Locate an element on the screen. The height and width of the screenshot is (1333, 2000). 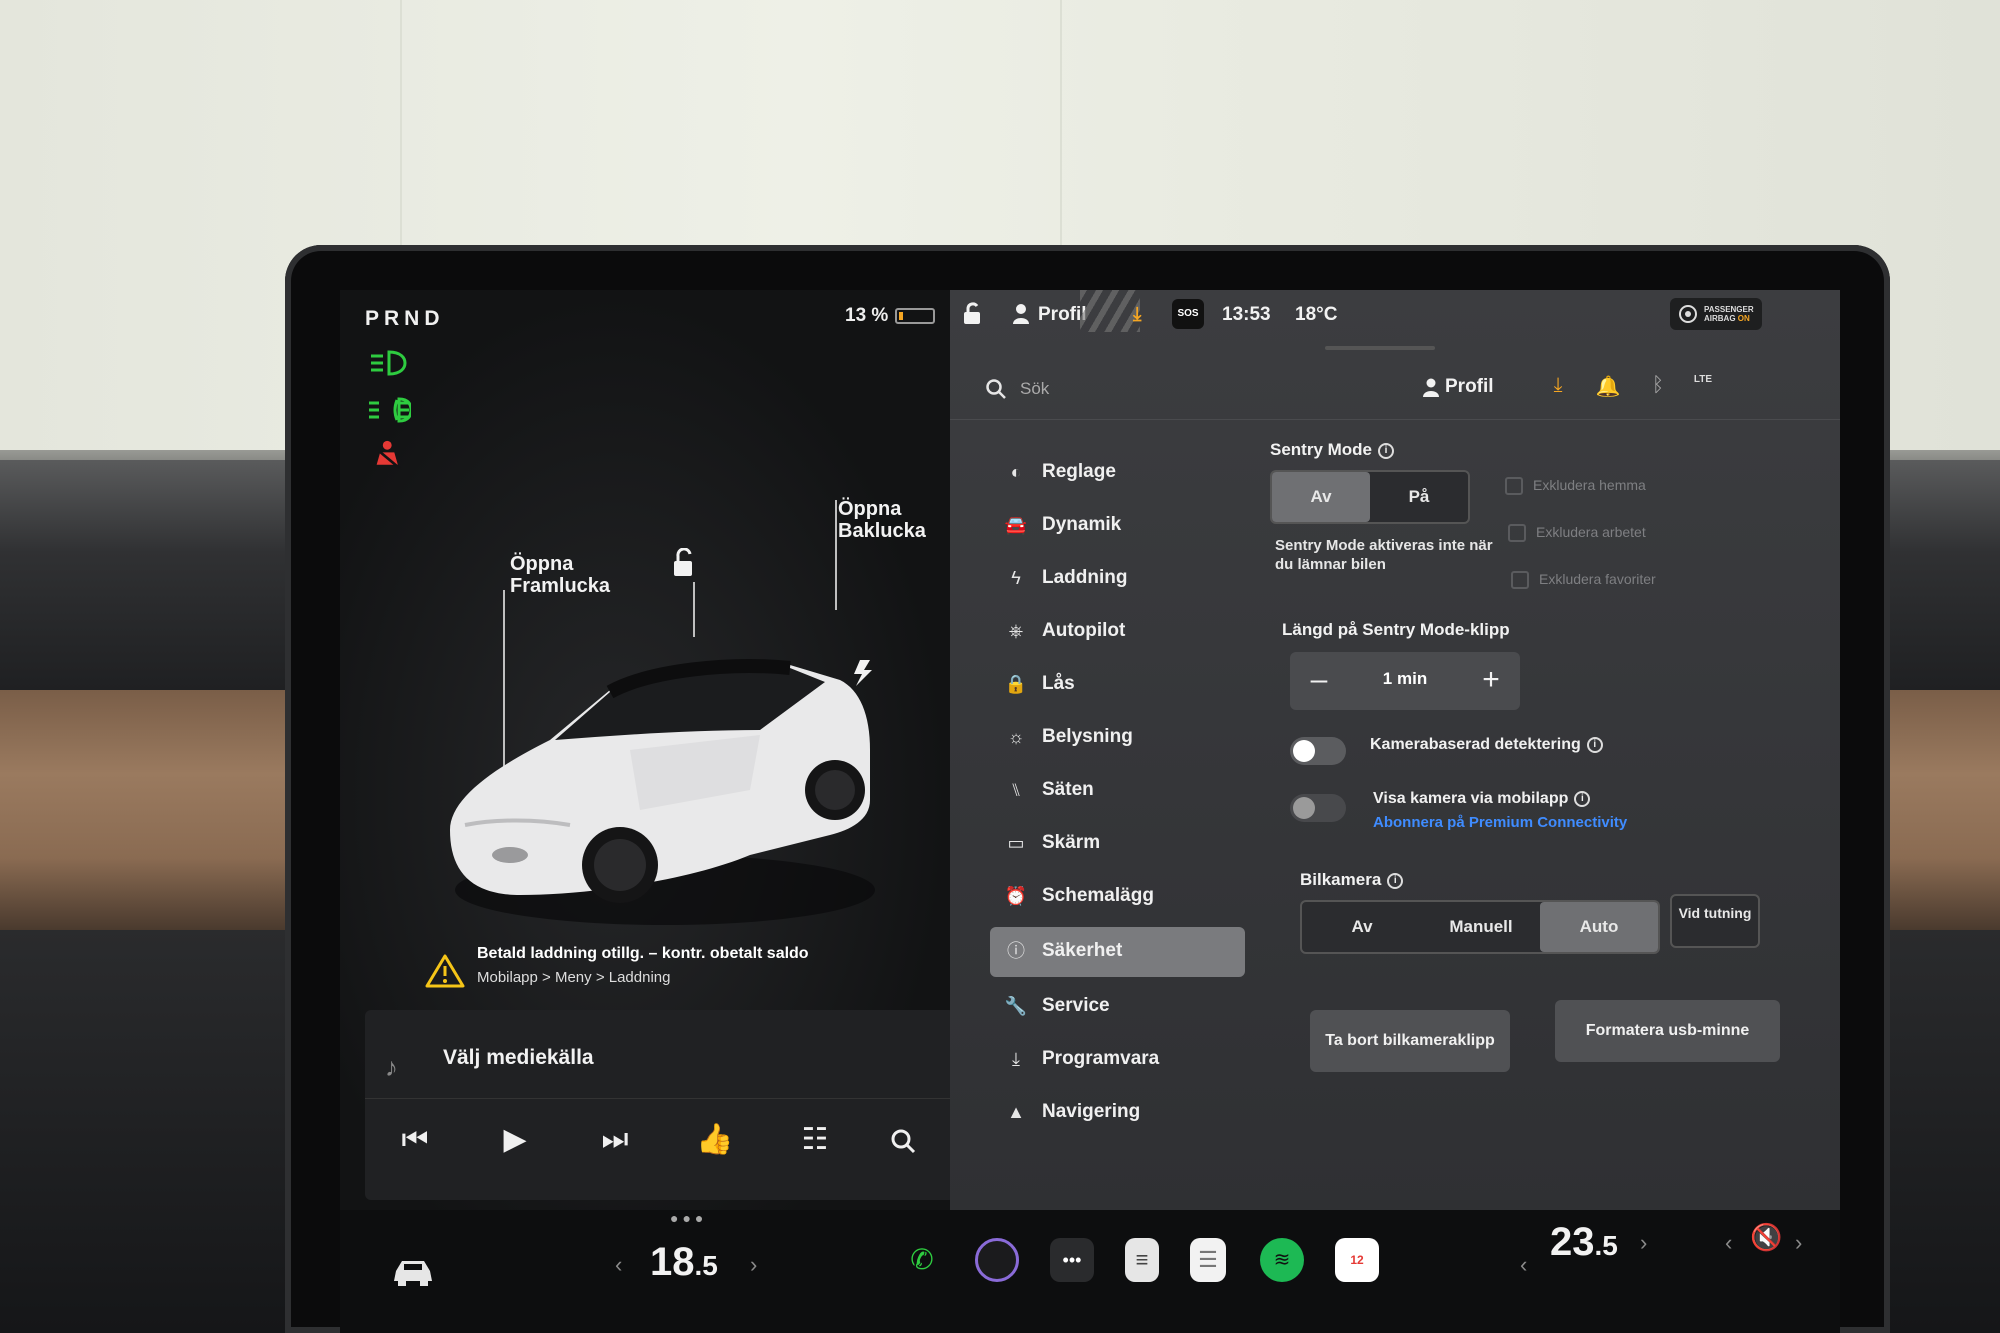
dashcam-selector: Av Manuell Auto is located at coordinates (1480, 927).